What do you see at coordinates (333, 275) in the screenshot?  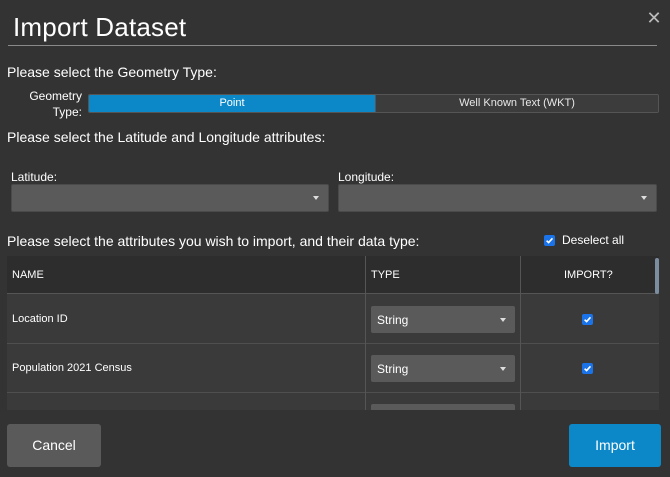 I see `table-header: NAME TYPE IMPORT?` at bounding box center [333, 275].